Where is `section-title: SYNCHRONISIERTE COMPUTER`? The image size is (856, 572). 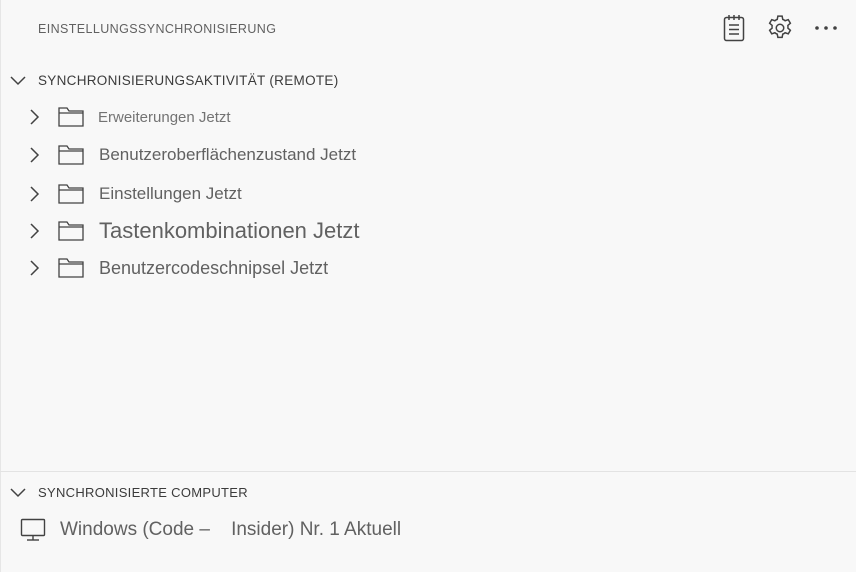 section-title: SYNCHRONISIERTE COMPUTER is located at coordinates (143, 492).